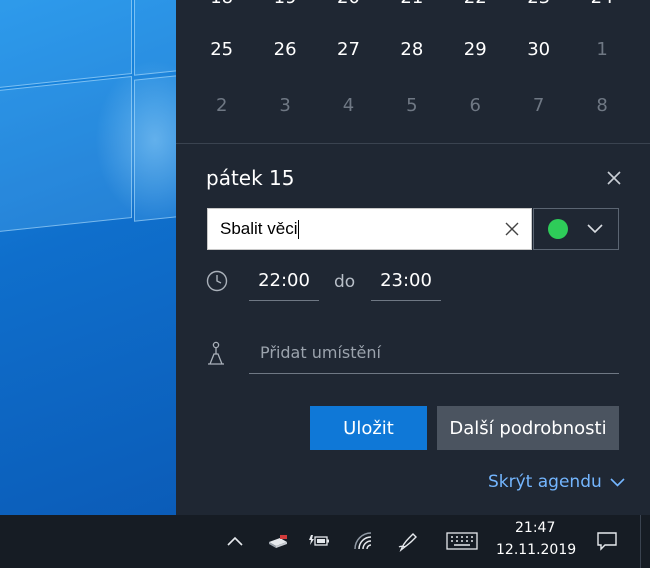 Image resolution: width=650 pixels, height=568 pixels. I want to click on calendar-day: 22, so click(475, 9).